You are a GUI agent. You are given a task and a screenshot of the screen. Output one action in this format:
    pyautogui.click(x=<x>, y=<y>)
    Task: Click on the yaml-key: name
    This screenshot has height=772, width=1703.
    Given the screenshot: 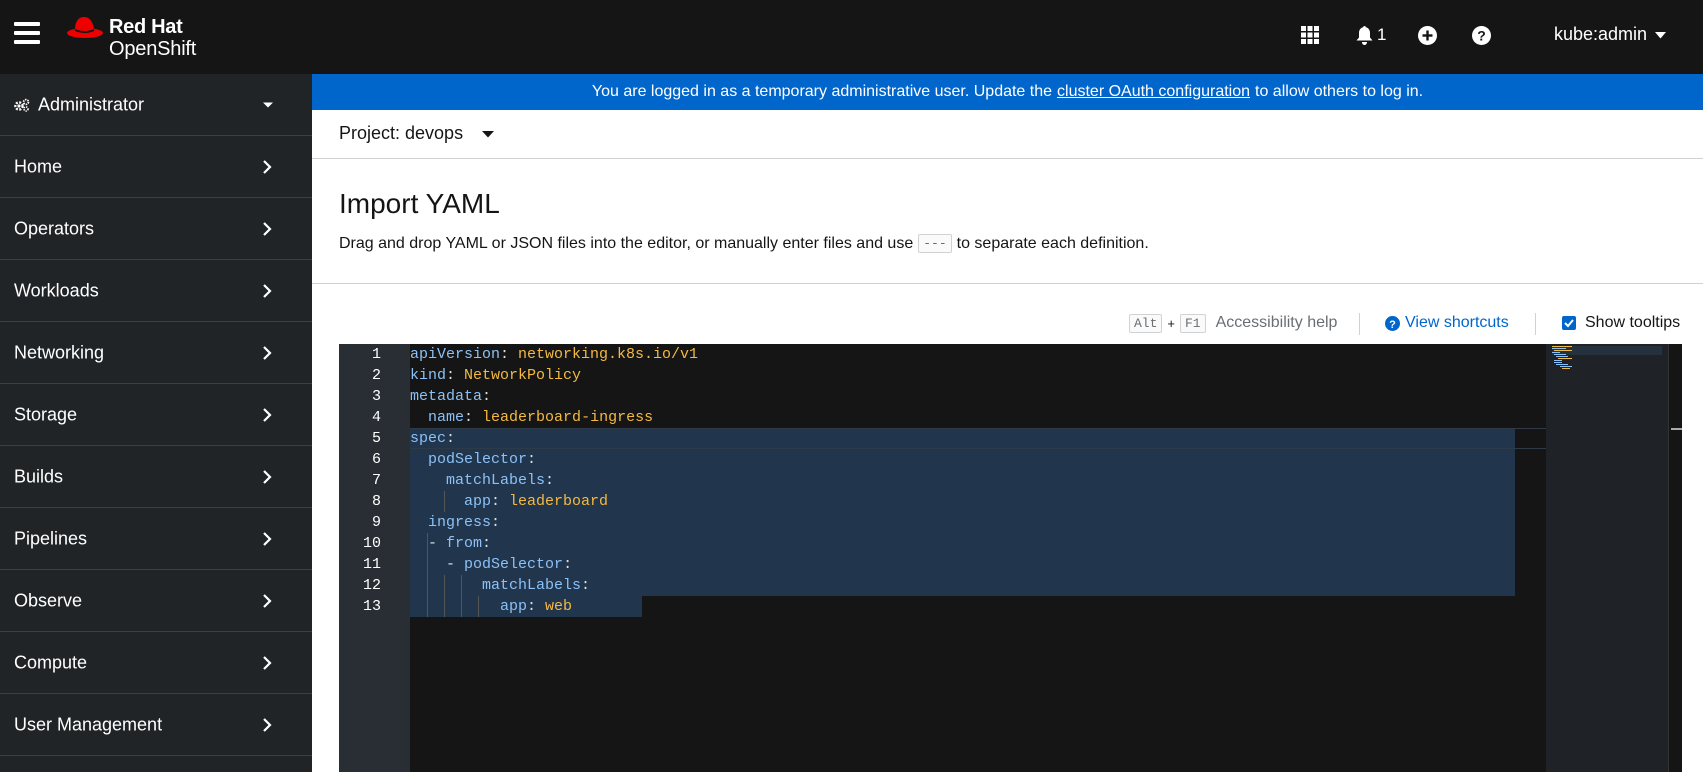 What is the action you would take?
    pyautogui.click(x=446, y=417)
    